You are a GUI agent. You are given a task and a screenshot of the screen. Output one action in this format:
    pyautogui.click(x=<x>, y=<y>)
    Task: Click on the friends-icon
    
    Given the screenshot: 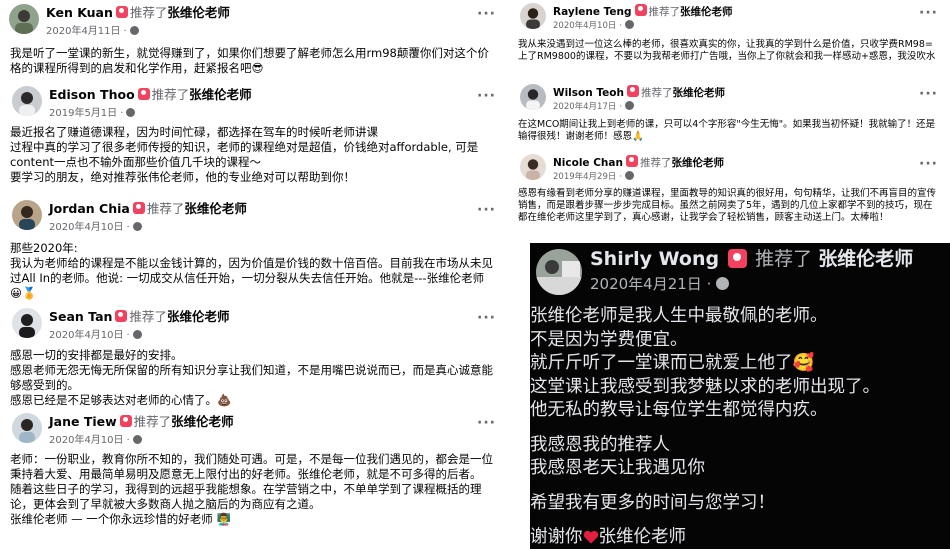 What is the action you would take?
    pyautogui.click(x=131, y=112)
    